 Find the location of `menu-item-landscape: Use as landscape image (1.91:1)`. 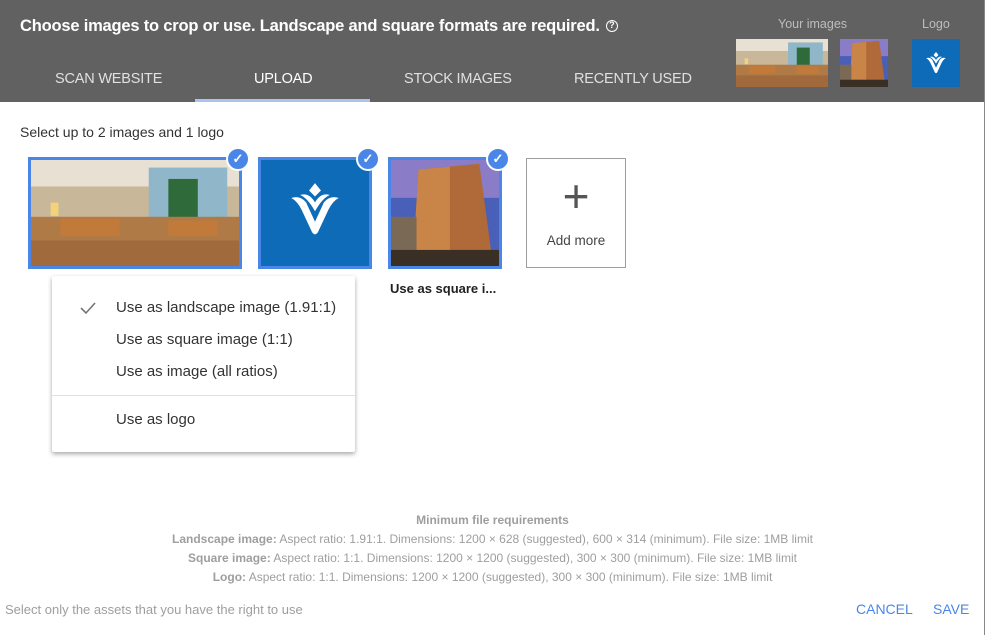

menu-item-landscape: Use as landscape image (1.91:1) is located at coordinates (226, 307).